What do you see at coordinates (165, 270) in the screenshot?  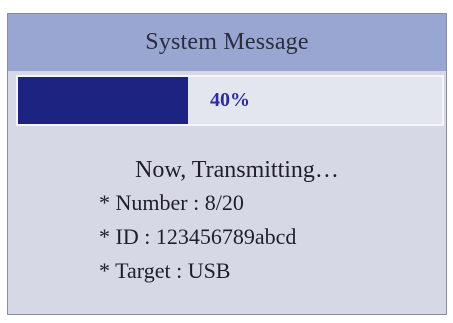 I see `info-target: * Target : USB` at bounding box center [165, 270].